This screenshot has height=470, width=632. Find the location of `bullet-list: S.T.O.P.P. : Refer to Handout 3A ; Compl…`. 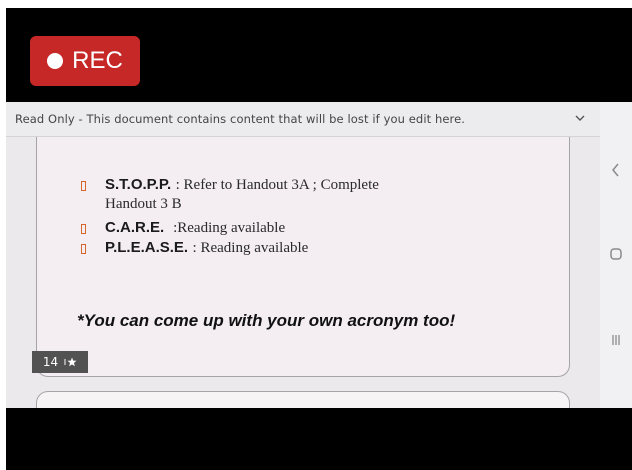

bullet-list: S.T.O.P.P. : Refer to Handout 3A ; Compl… is located at coordinates (316, 217).